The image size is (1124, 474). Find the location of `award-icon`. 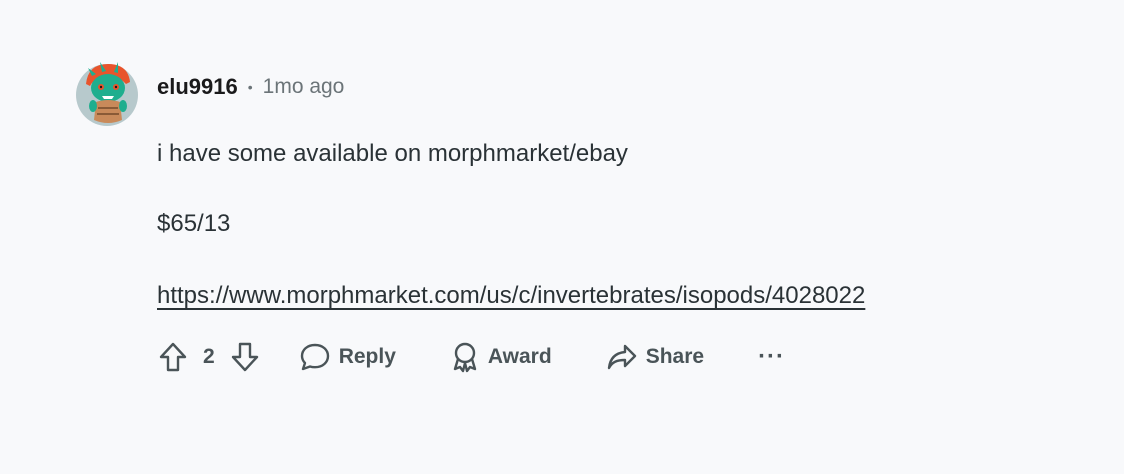

award-icon is located at coordinates (465, 357).